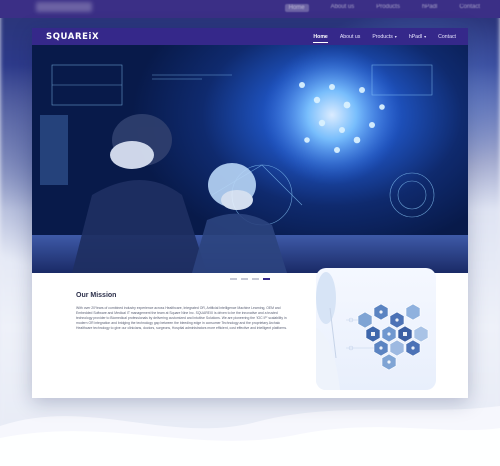  Describe the element at coordinates (64, 7) in the screenshot. I see `background-logo` at that location.